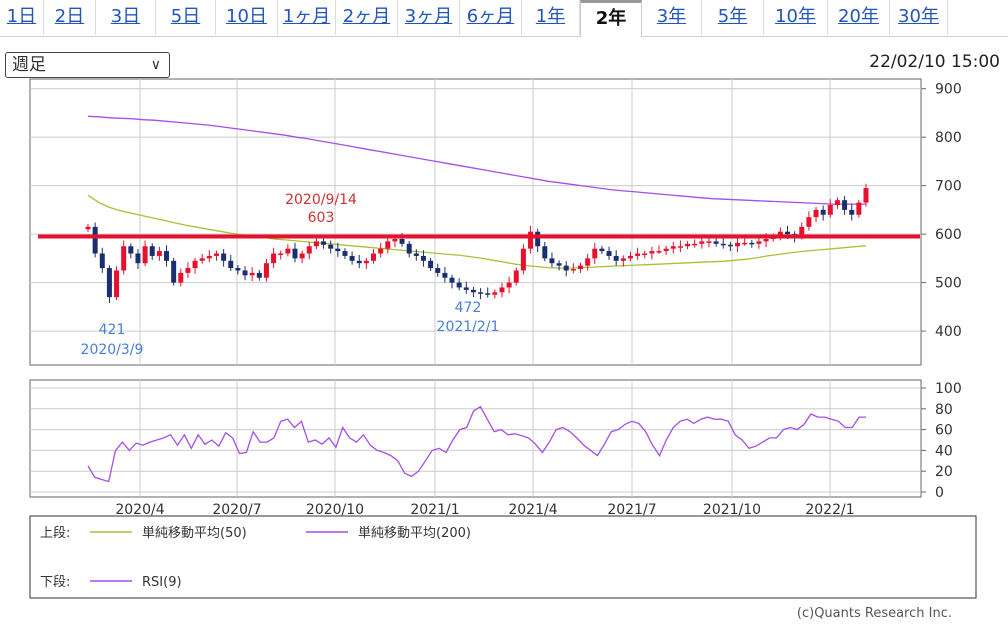  What do you see at coordinates (194, 533) in the screenshot?
I see `legend-sma50-label: 単純移動平均(50)` at bounding box center [194, 533].